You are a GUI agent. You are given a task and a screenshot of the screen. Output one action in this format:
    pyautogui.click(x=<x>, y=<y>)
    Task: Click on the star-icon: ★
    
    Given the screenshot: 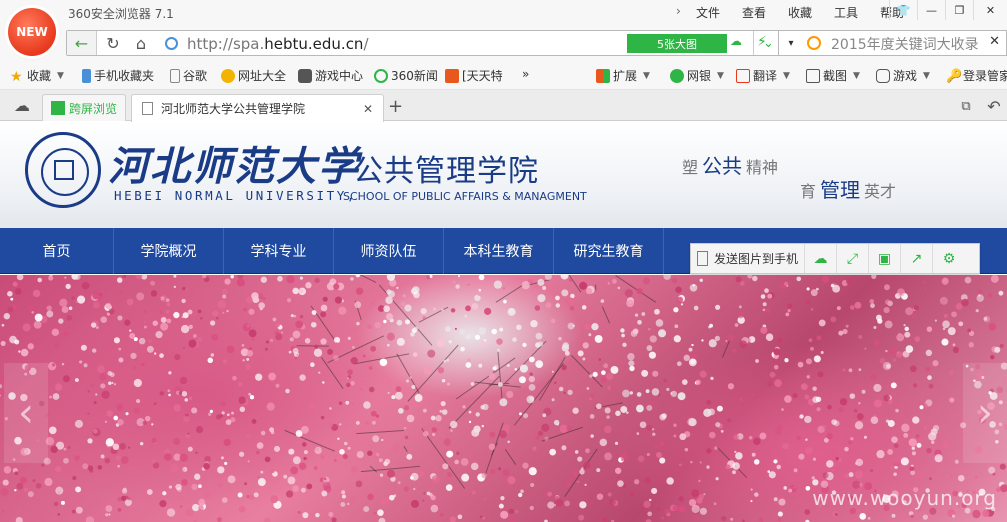 What is the action you would take?
    pyautogui.click(x=16, y=76)
    